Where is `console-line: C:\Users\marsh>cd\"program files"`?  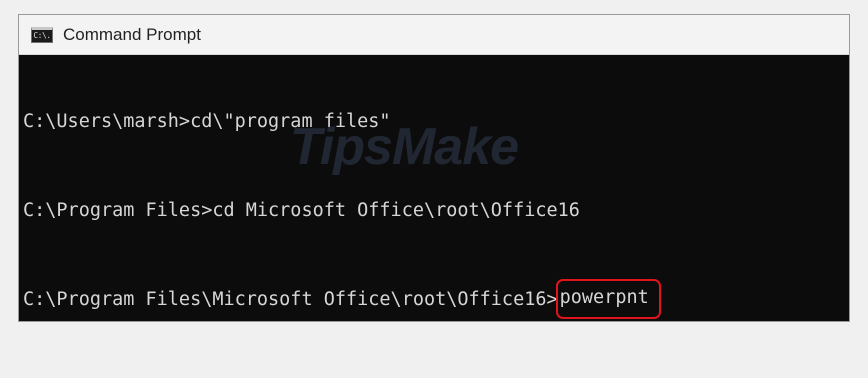
console-line: C:\Users\marsh>cd\"program files" is located at coordinates (207, 121).